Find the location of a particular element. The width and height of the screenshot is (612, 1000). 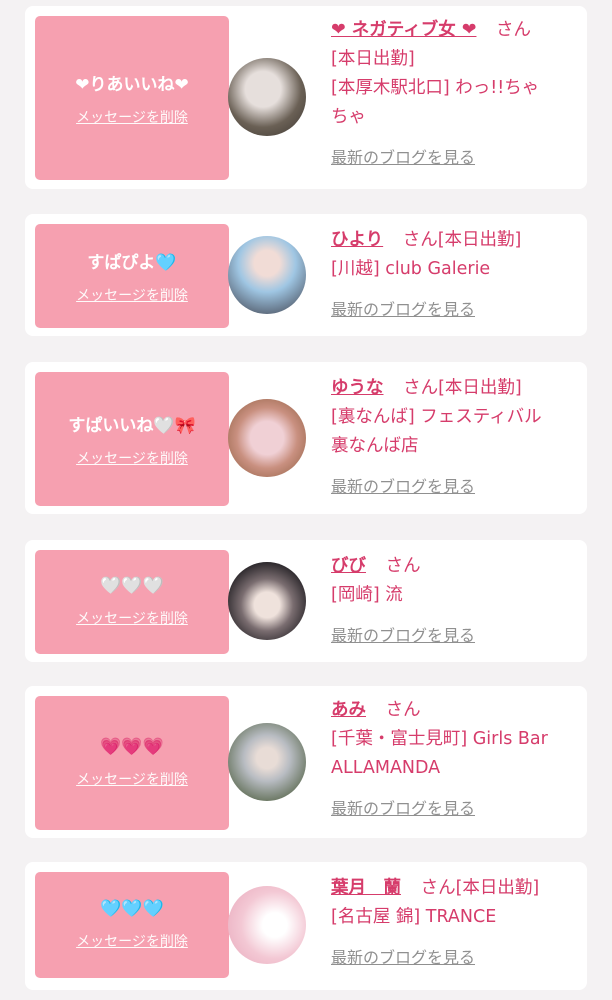

cast-name-link: ひより is located at coordinates (357, 240).